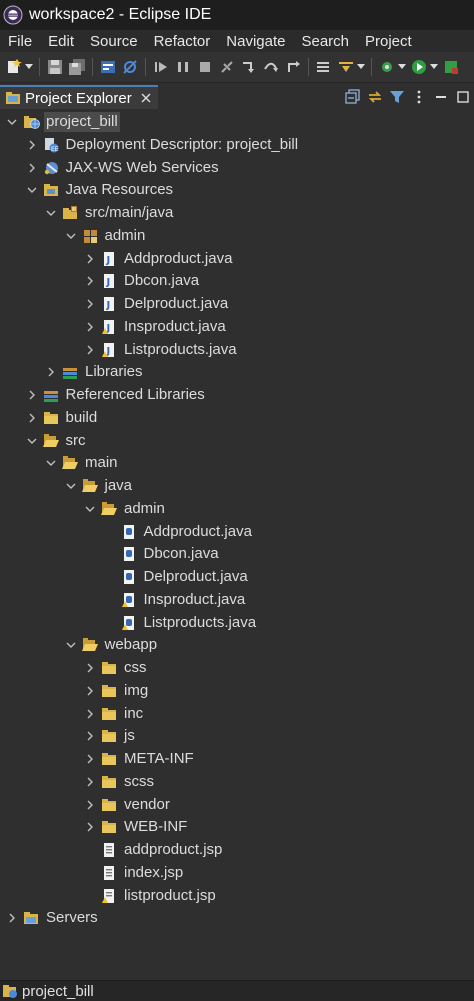 Image resolution: width=474 pixels, height=1001 pixels. What do you see at coordinates (375, 97) in the screenshot?
I see `link-with-editor-icon` at bounding box center [375, 97].